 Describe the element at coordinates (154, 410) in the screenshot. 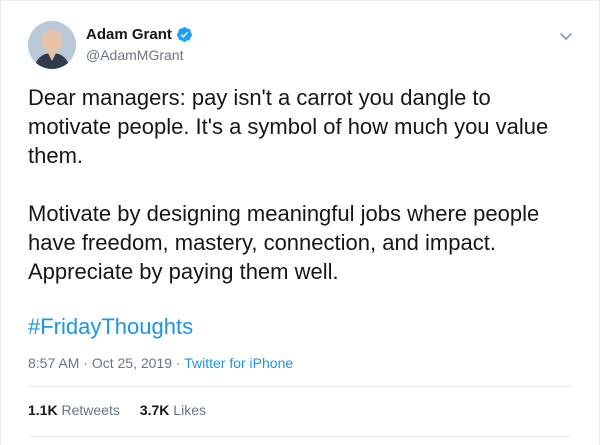

I see `likes-count: 3.7K` at that location.